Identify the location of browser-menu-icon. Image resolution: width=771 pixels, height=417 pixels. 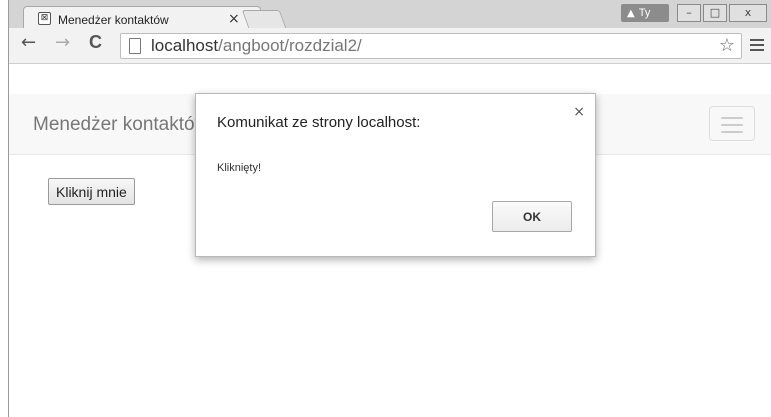
(757, 45).